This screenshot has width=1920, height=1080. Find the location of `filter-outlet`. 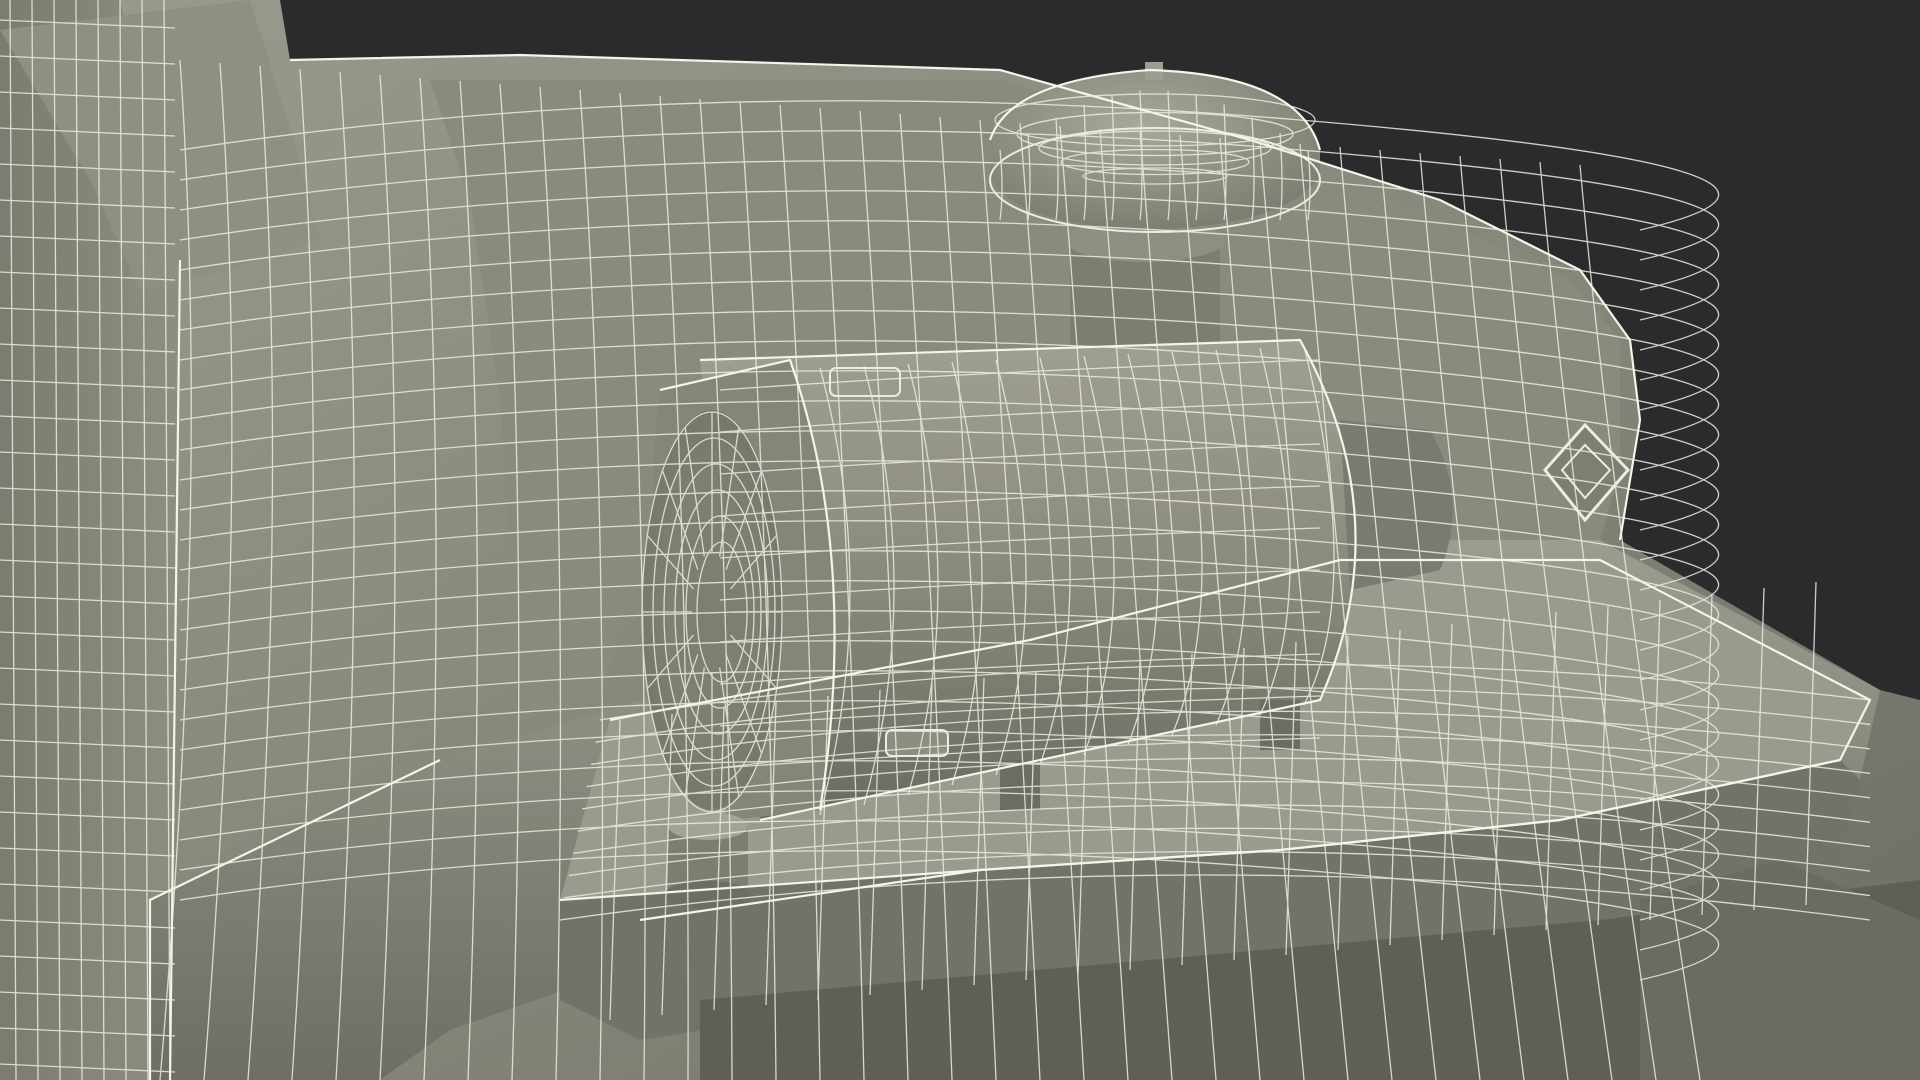

filter-outlet is located at coordinates (1396, 505).